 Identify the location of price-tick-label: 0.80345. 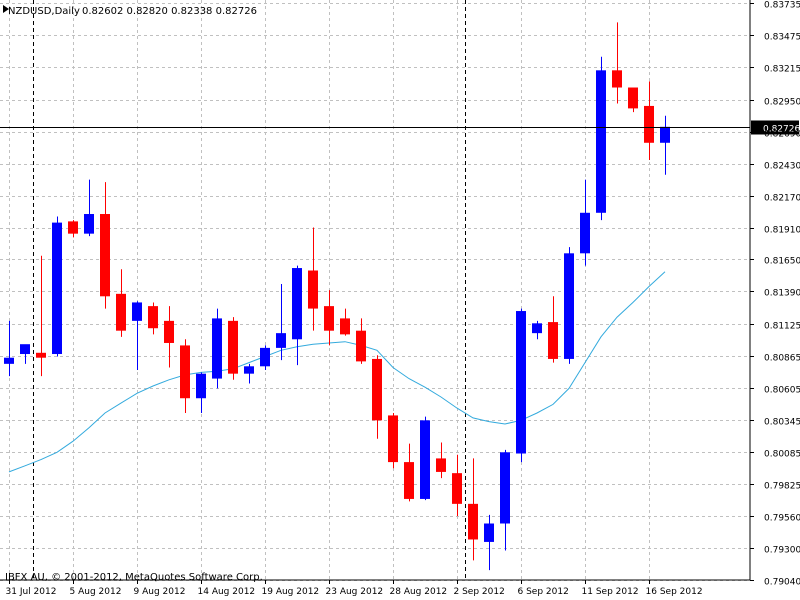
(782, 423).